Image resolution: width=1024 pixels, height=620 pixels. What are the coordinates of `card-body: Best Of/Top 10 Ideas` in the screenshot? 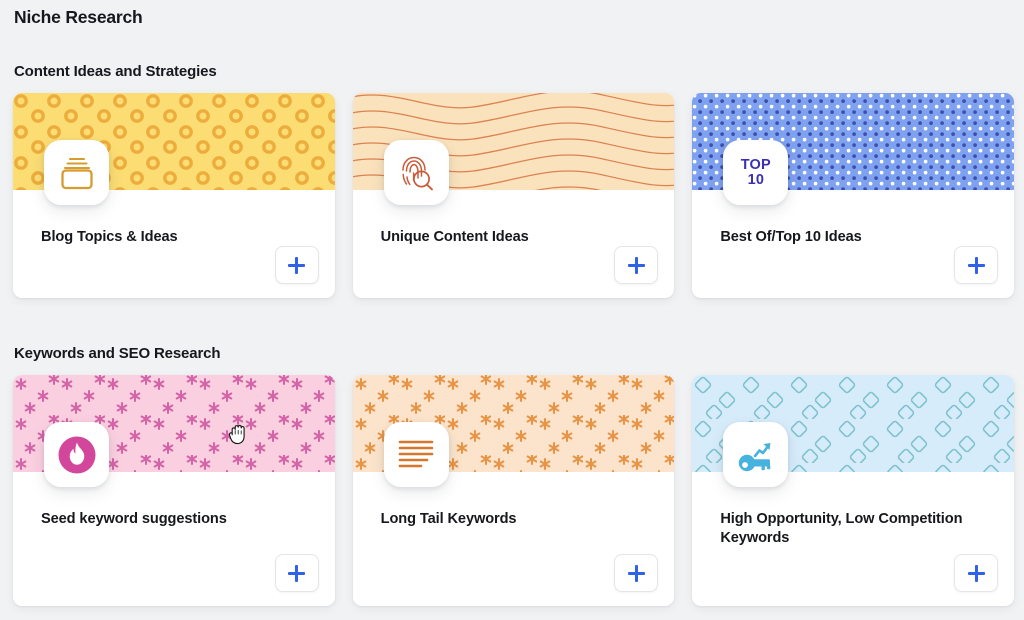 It's located at (853, 244).